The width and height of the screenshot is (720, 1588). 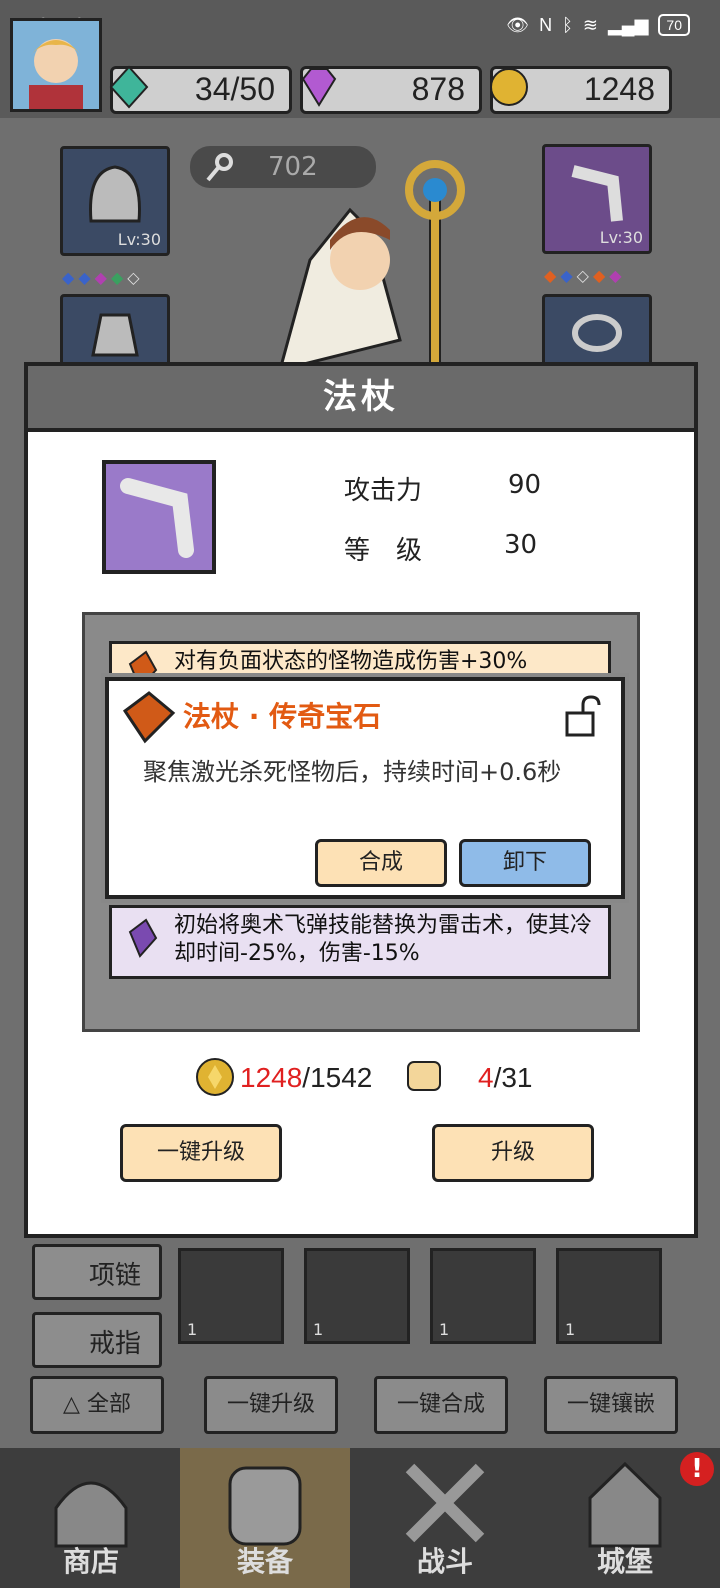 I want to click on bottom-navigation: 商店 装备 战斗 城堡 !, so click(x=360, y=1518).